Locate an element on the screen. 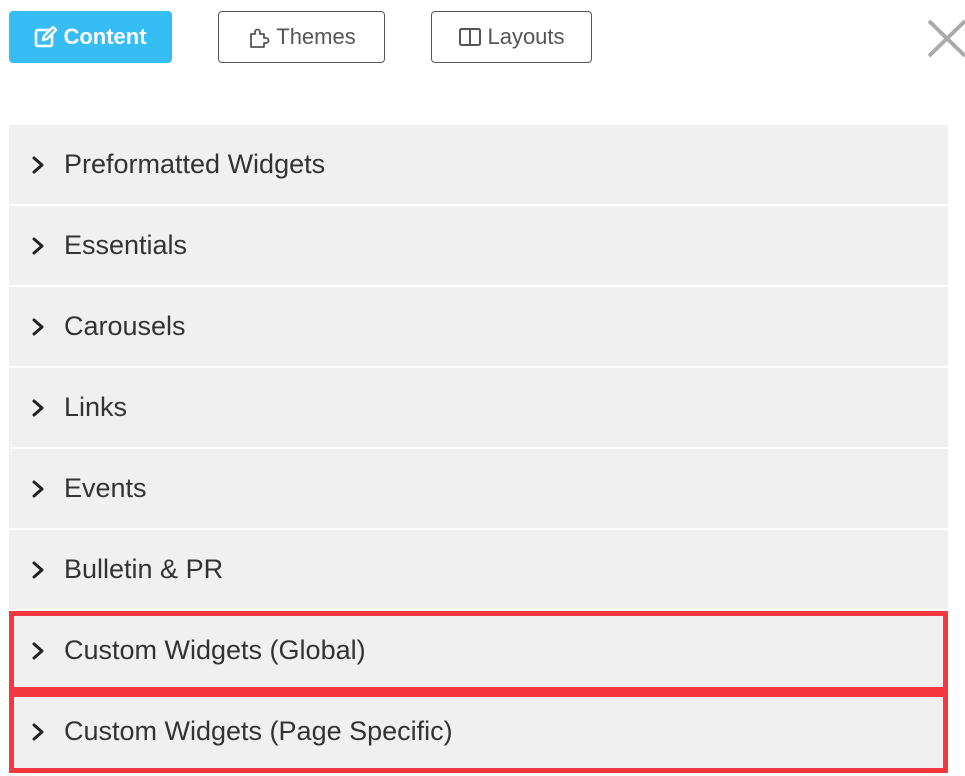 The image size is (965, 776). tab-themes-label: Themes is located at coordinates (316, 36).